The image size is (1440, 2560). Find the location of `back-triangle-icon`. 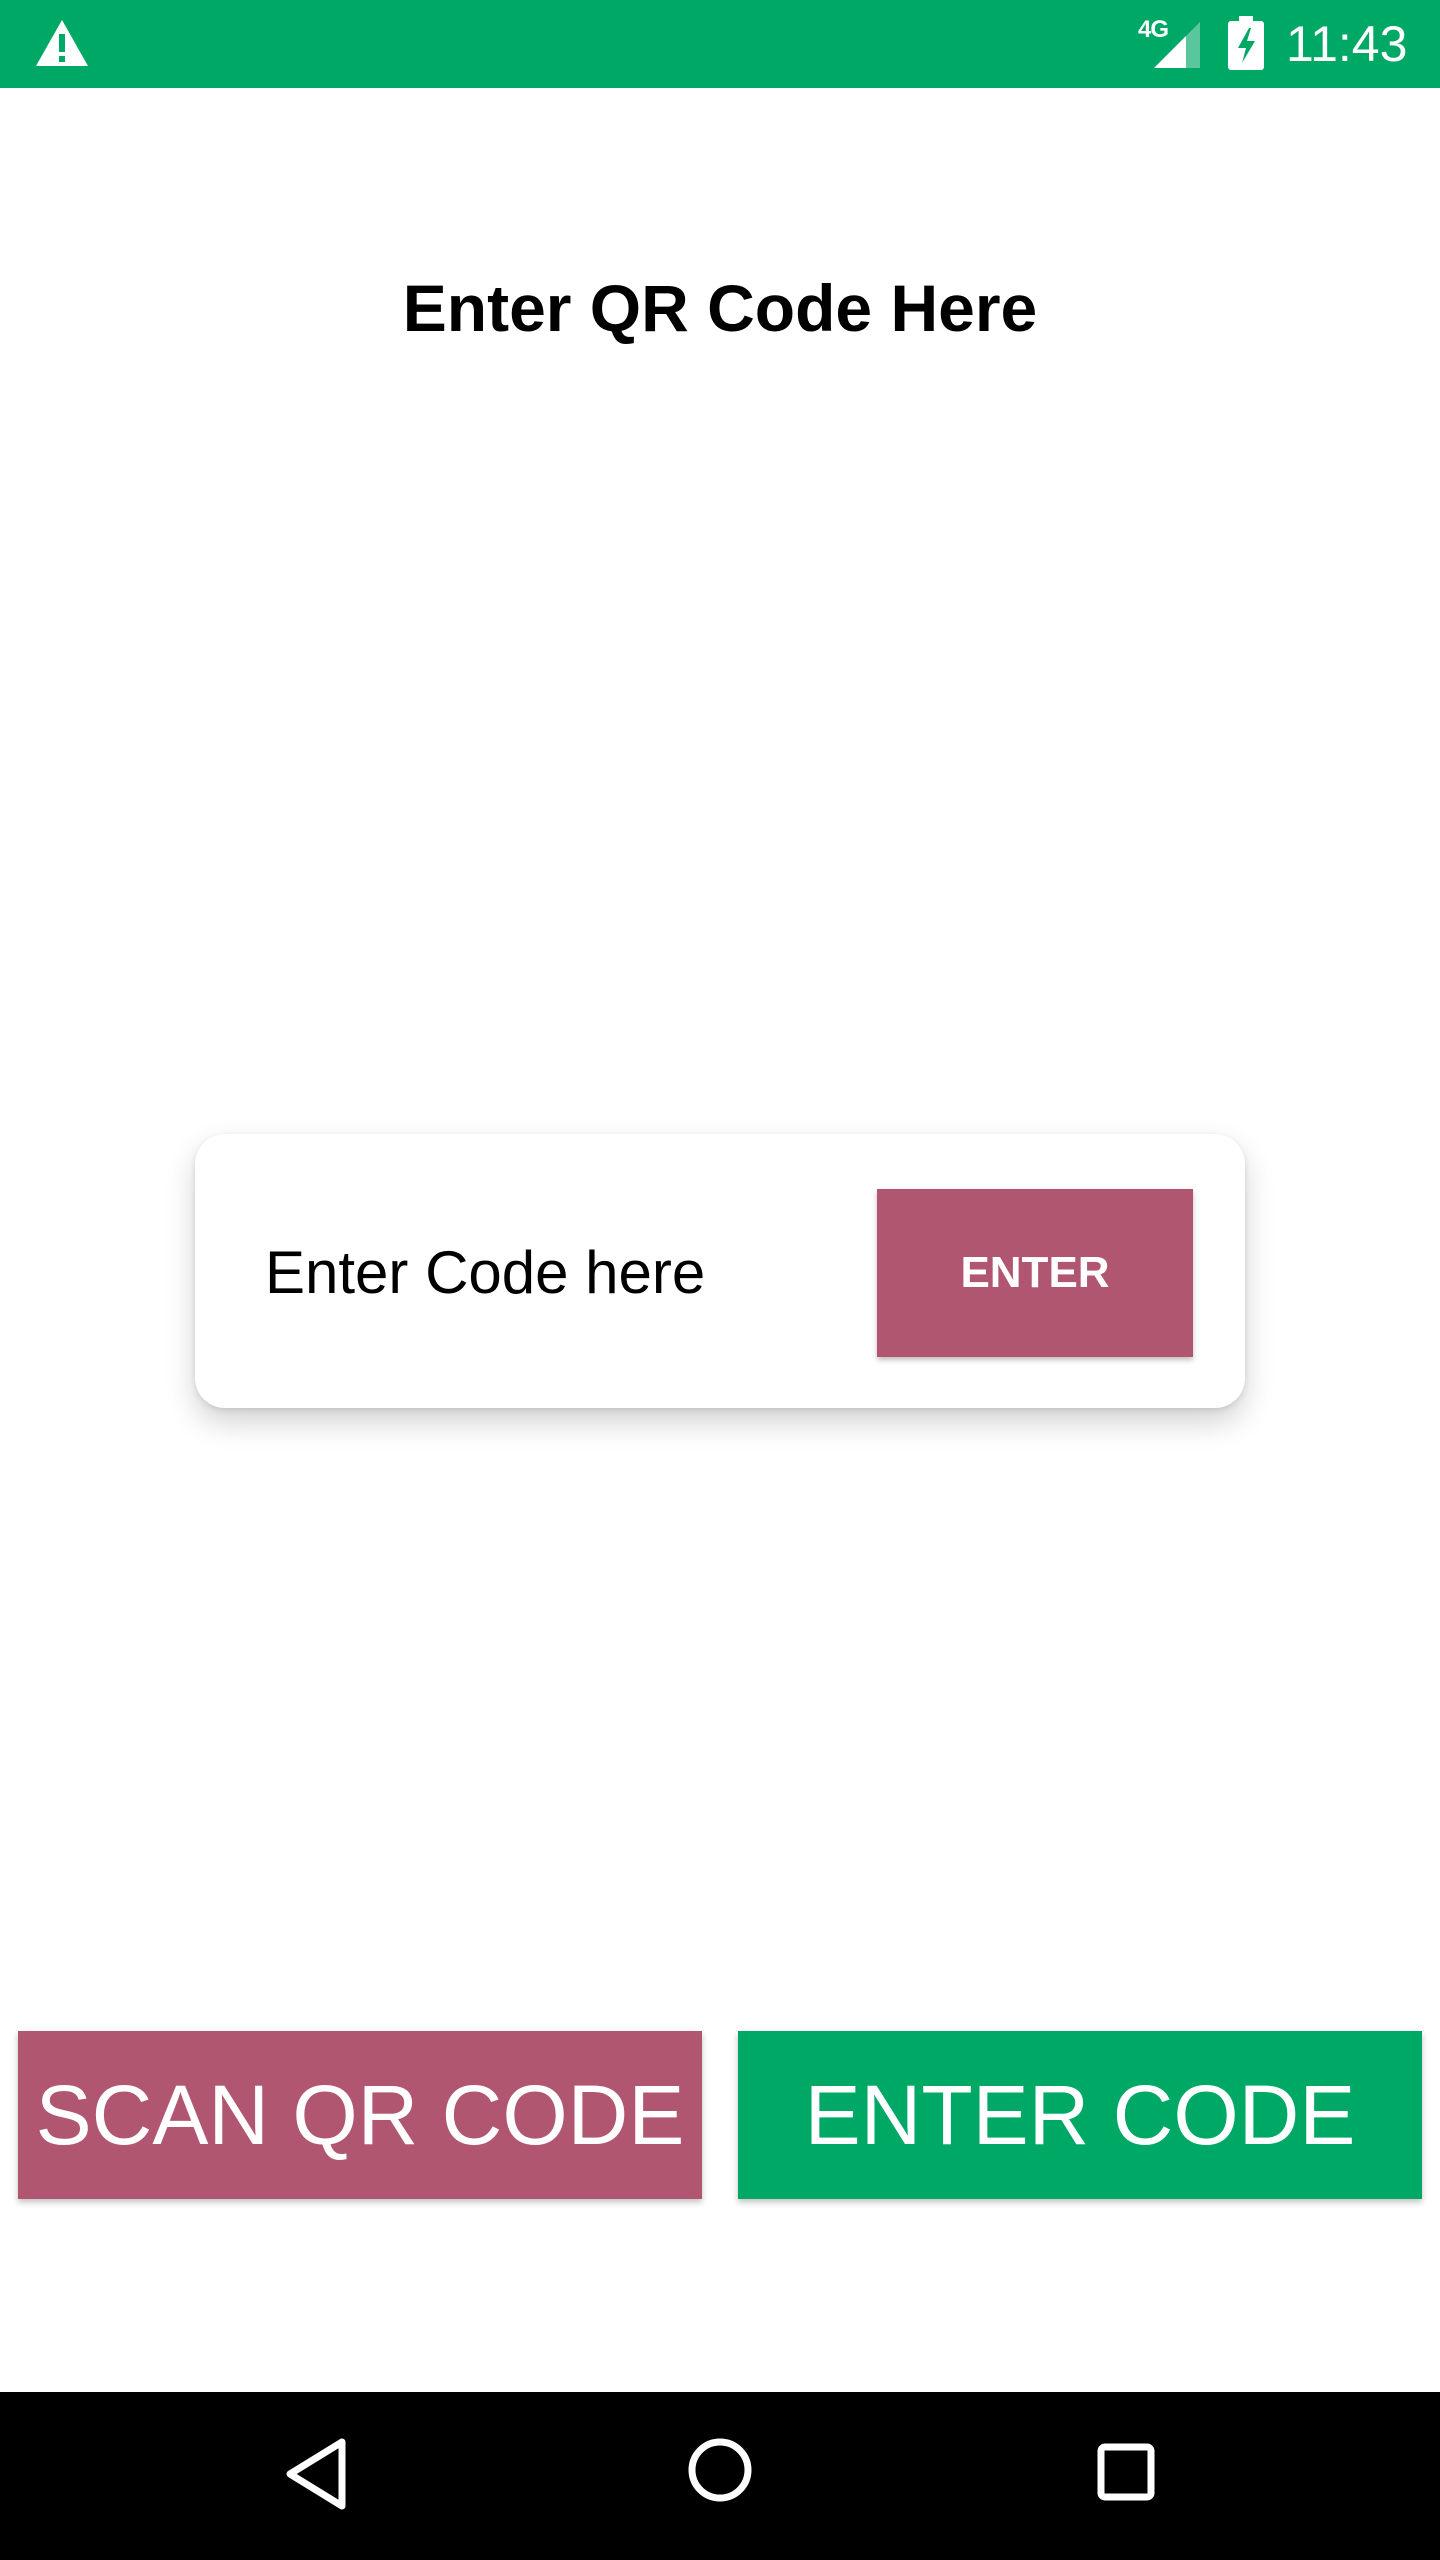

back-triangle-icon is located at coordinates (315, 2474).